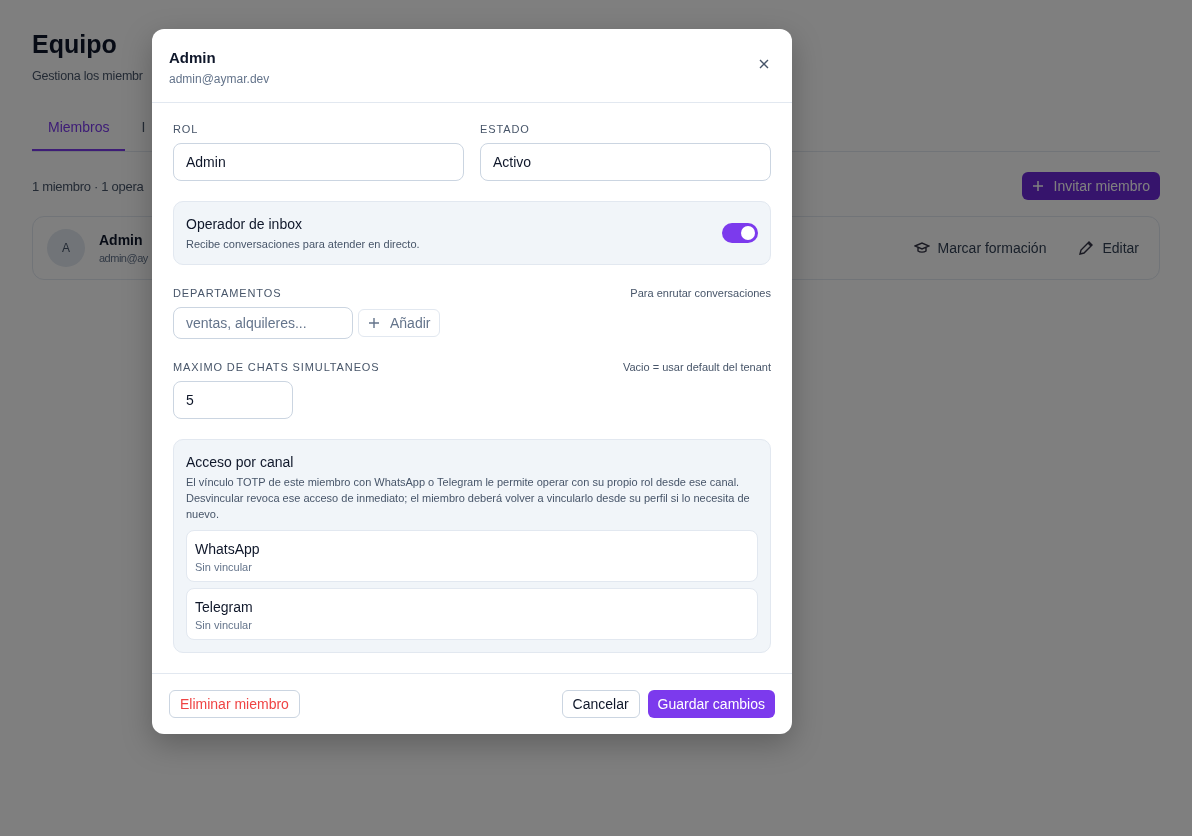  I want to click on dialog-title: Admin, so click(193, 57).